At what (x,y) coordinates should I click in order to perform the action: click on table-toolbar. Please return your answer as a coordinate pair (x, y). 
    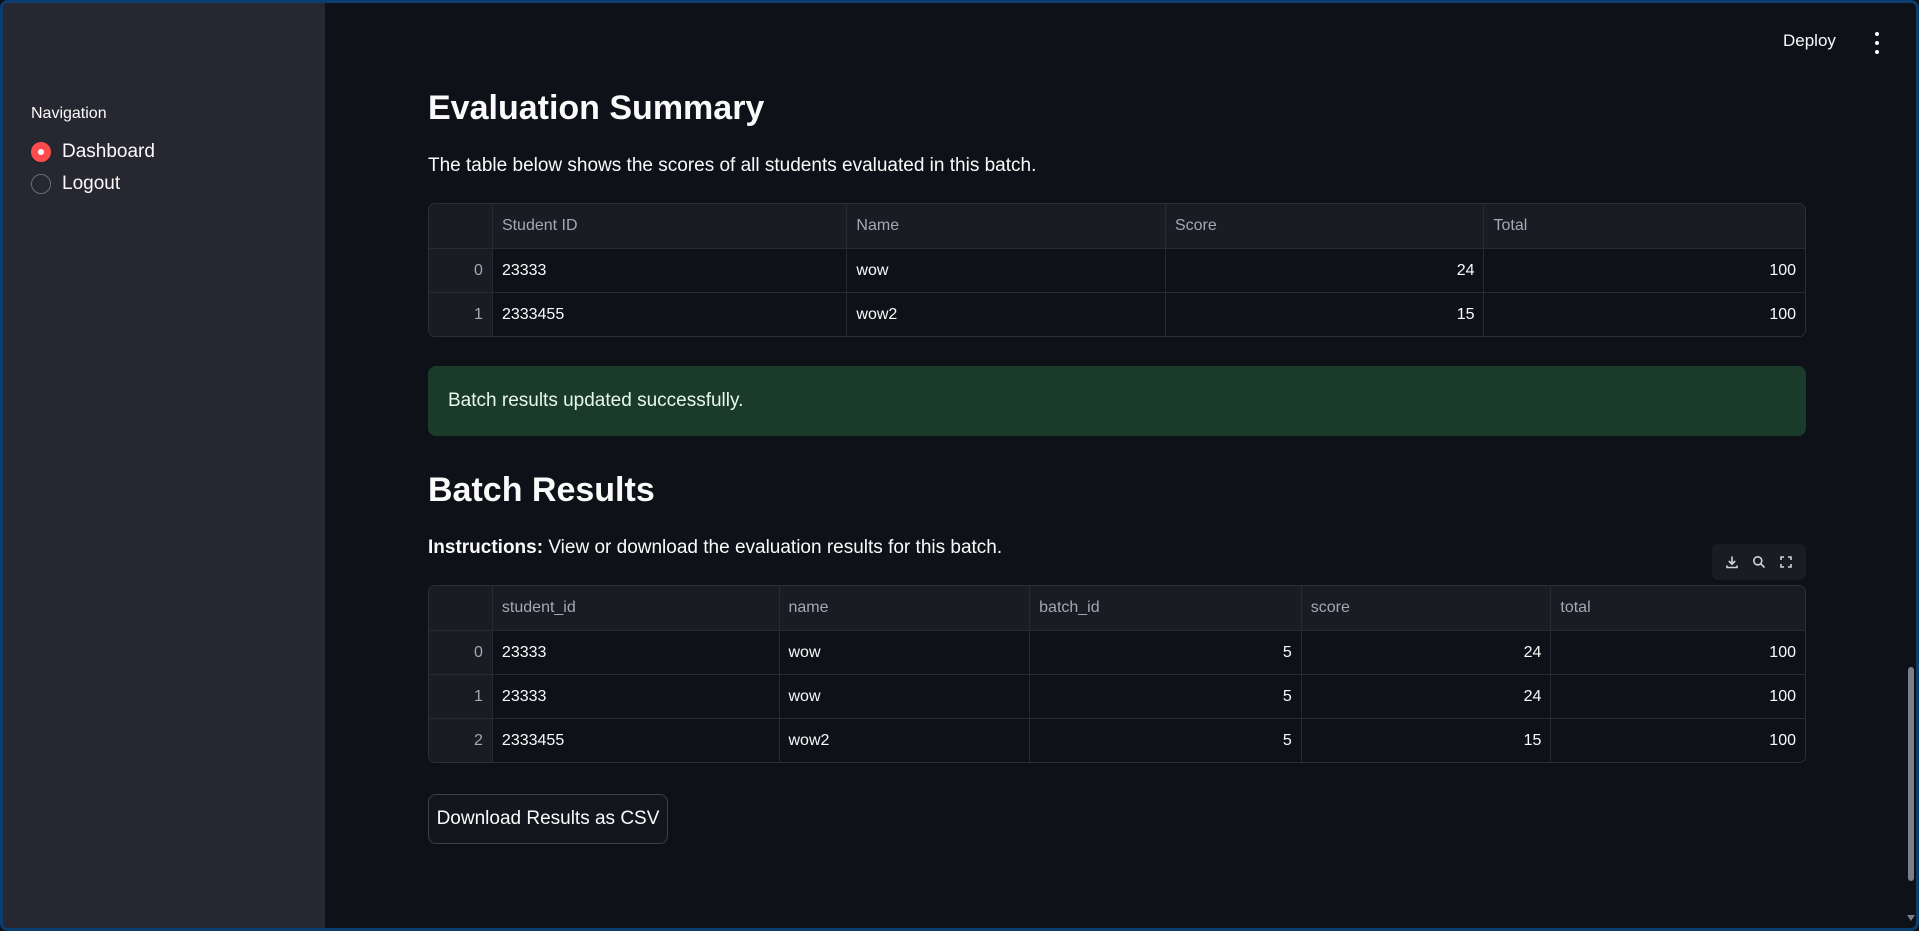
    Looking at the image, I should click on (1759, 562).